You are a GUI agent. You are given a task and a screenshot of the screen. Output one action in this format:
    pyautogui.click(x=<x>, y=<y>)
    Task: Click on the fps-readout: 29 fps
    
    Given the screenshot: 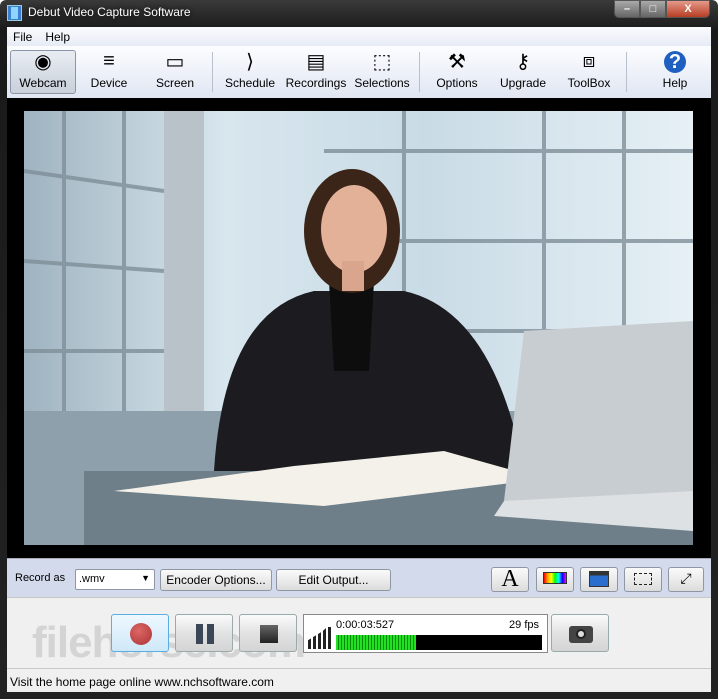 What is the action you would take?
    pyautogui.click(x=524, y=625)
    